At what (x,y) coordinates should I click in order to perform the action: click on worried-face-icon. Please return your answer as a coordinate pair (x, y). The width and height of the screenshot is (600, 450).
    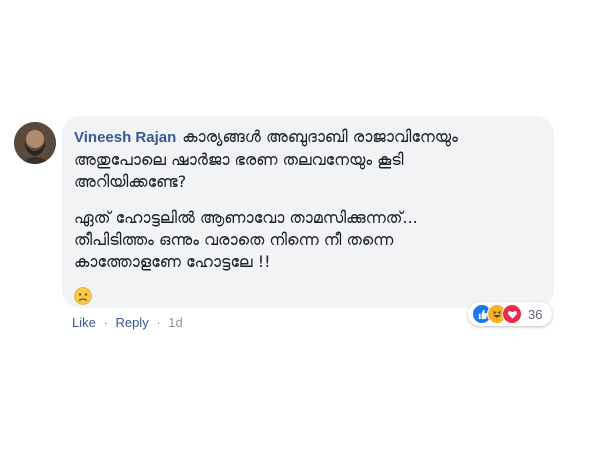
    Looking at the image, I should click on (83, 296).